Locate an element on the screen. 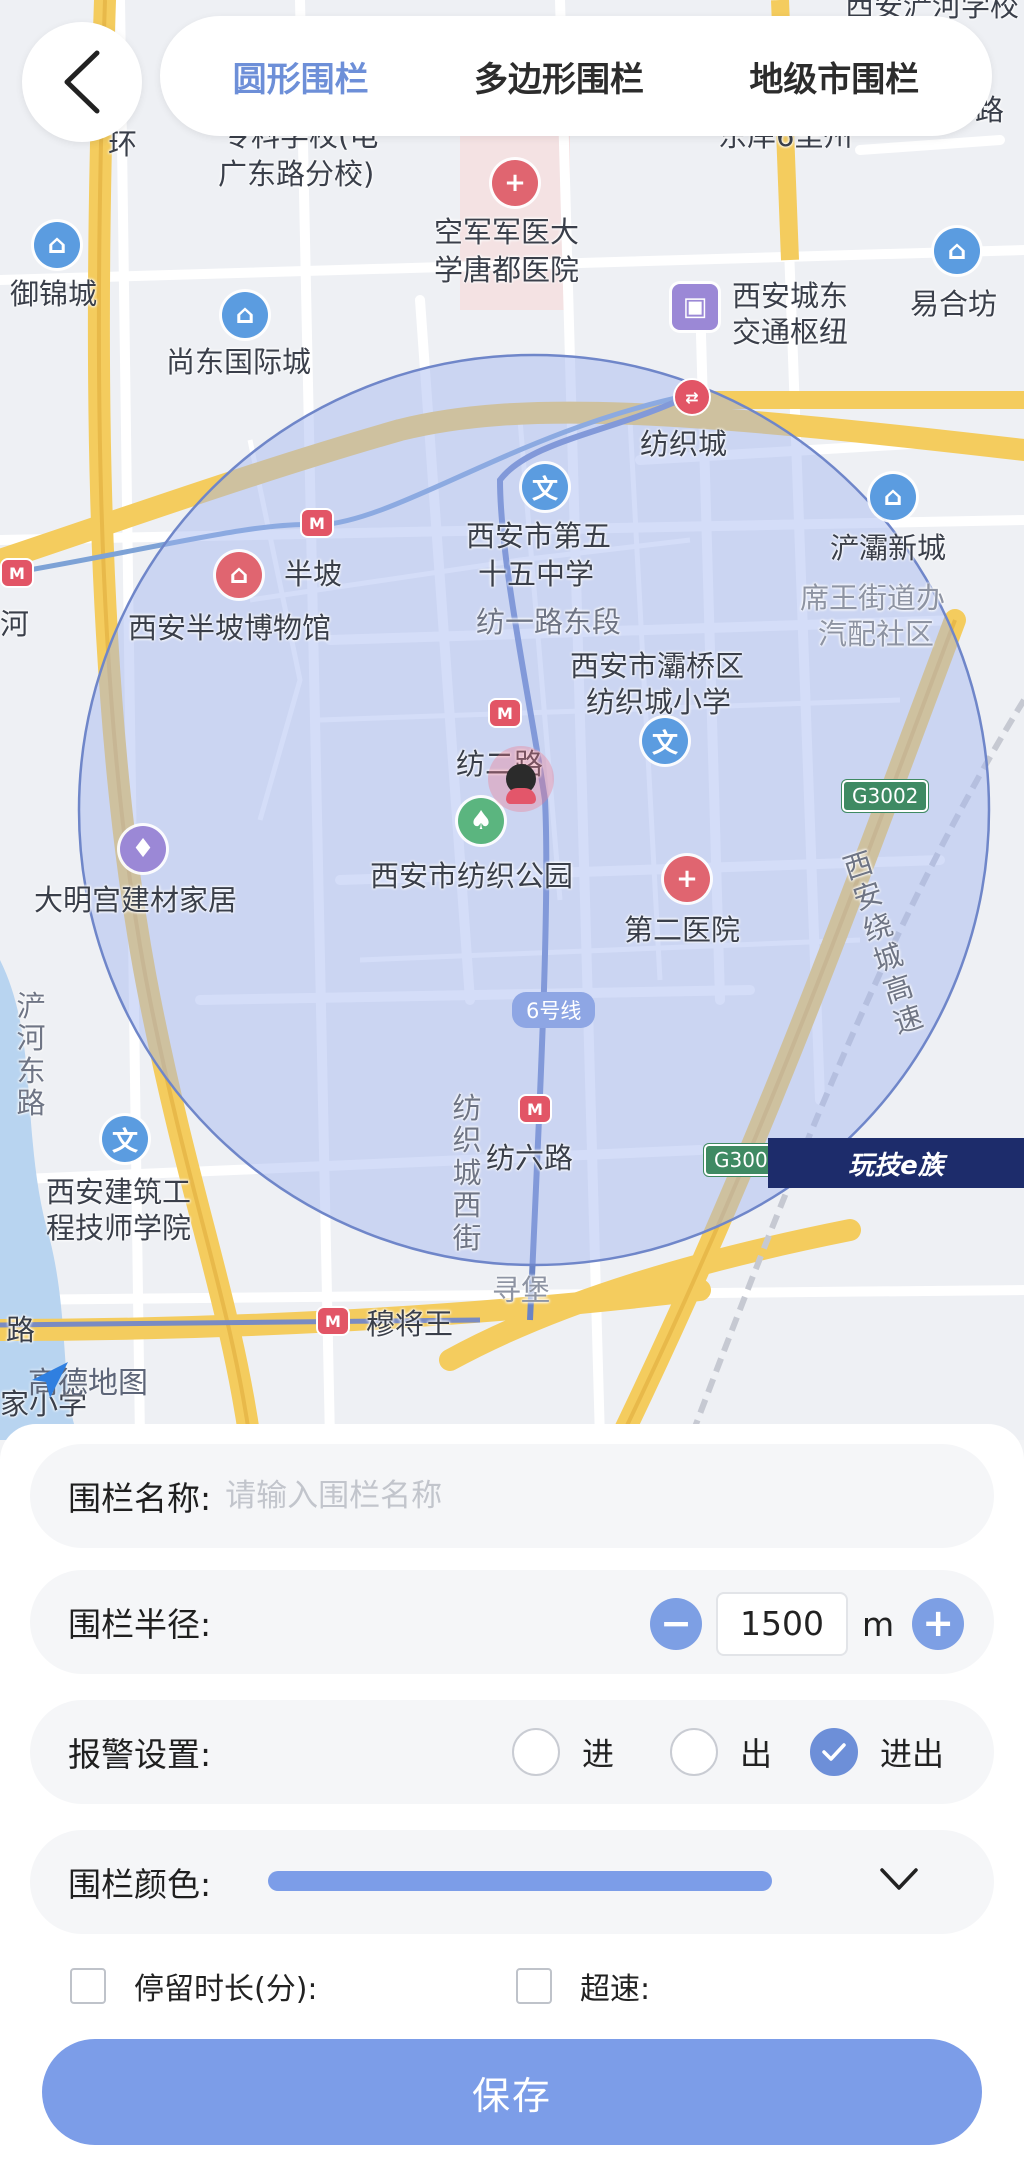 The height and width of the screenshot is (2173, 1024). radius-increase-button: + is located at coordinates (938, 1624).